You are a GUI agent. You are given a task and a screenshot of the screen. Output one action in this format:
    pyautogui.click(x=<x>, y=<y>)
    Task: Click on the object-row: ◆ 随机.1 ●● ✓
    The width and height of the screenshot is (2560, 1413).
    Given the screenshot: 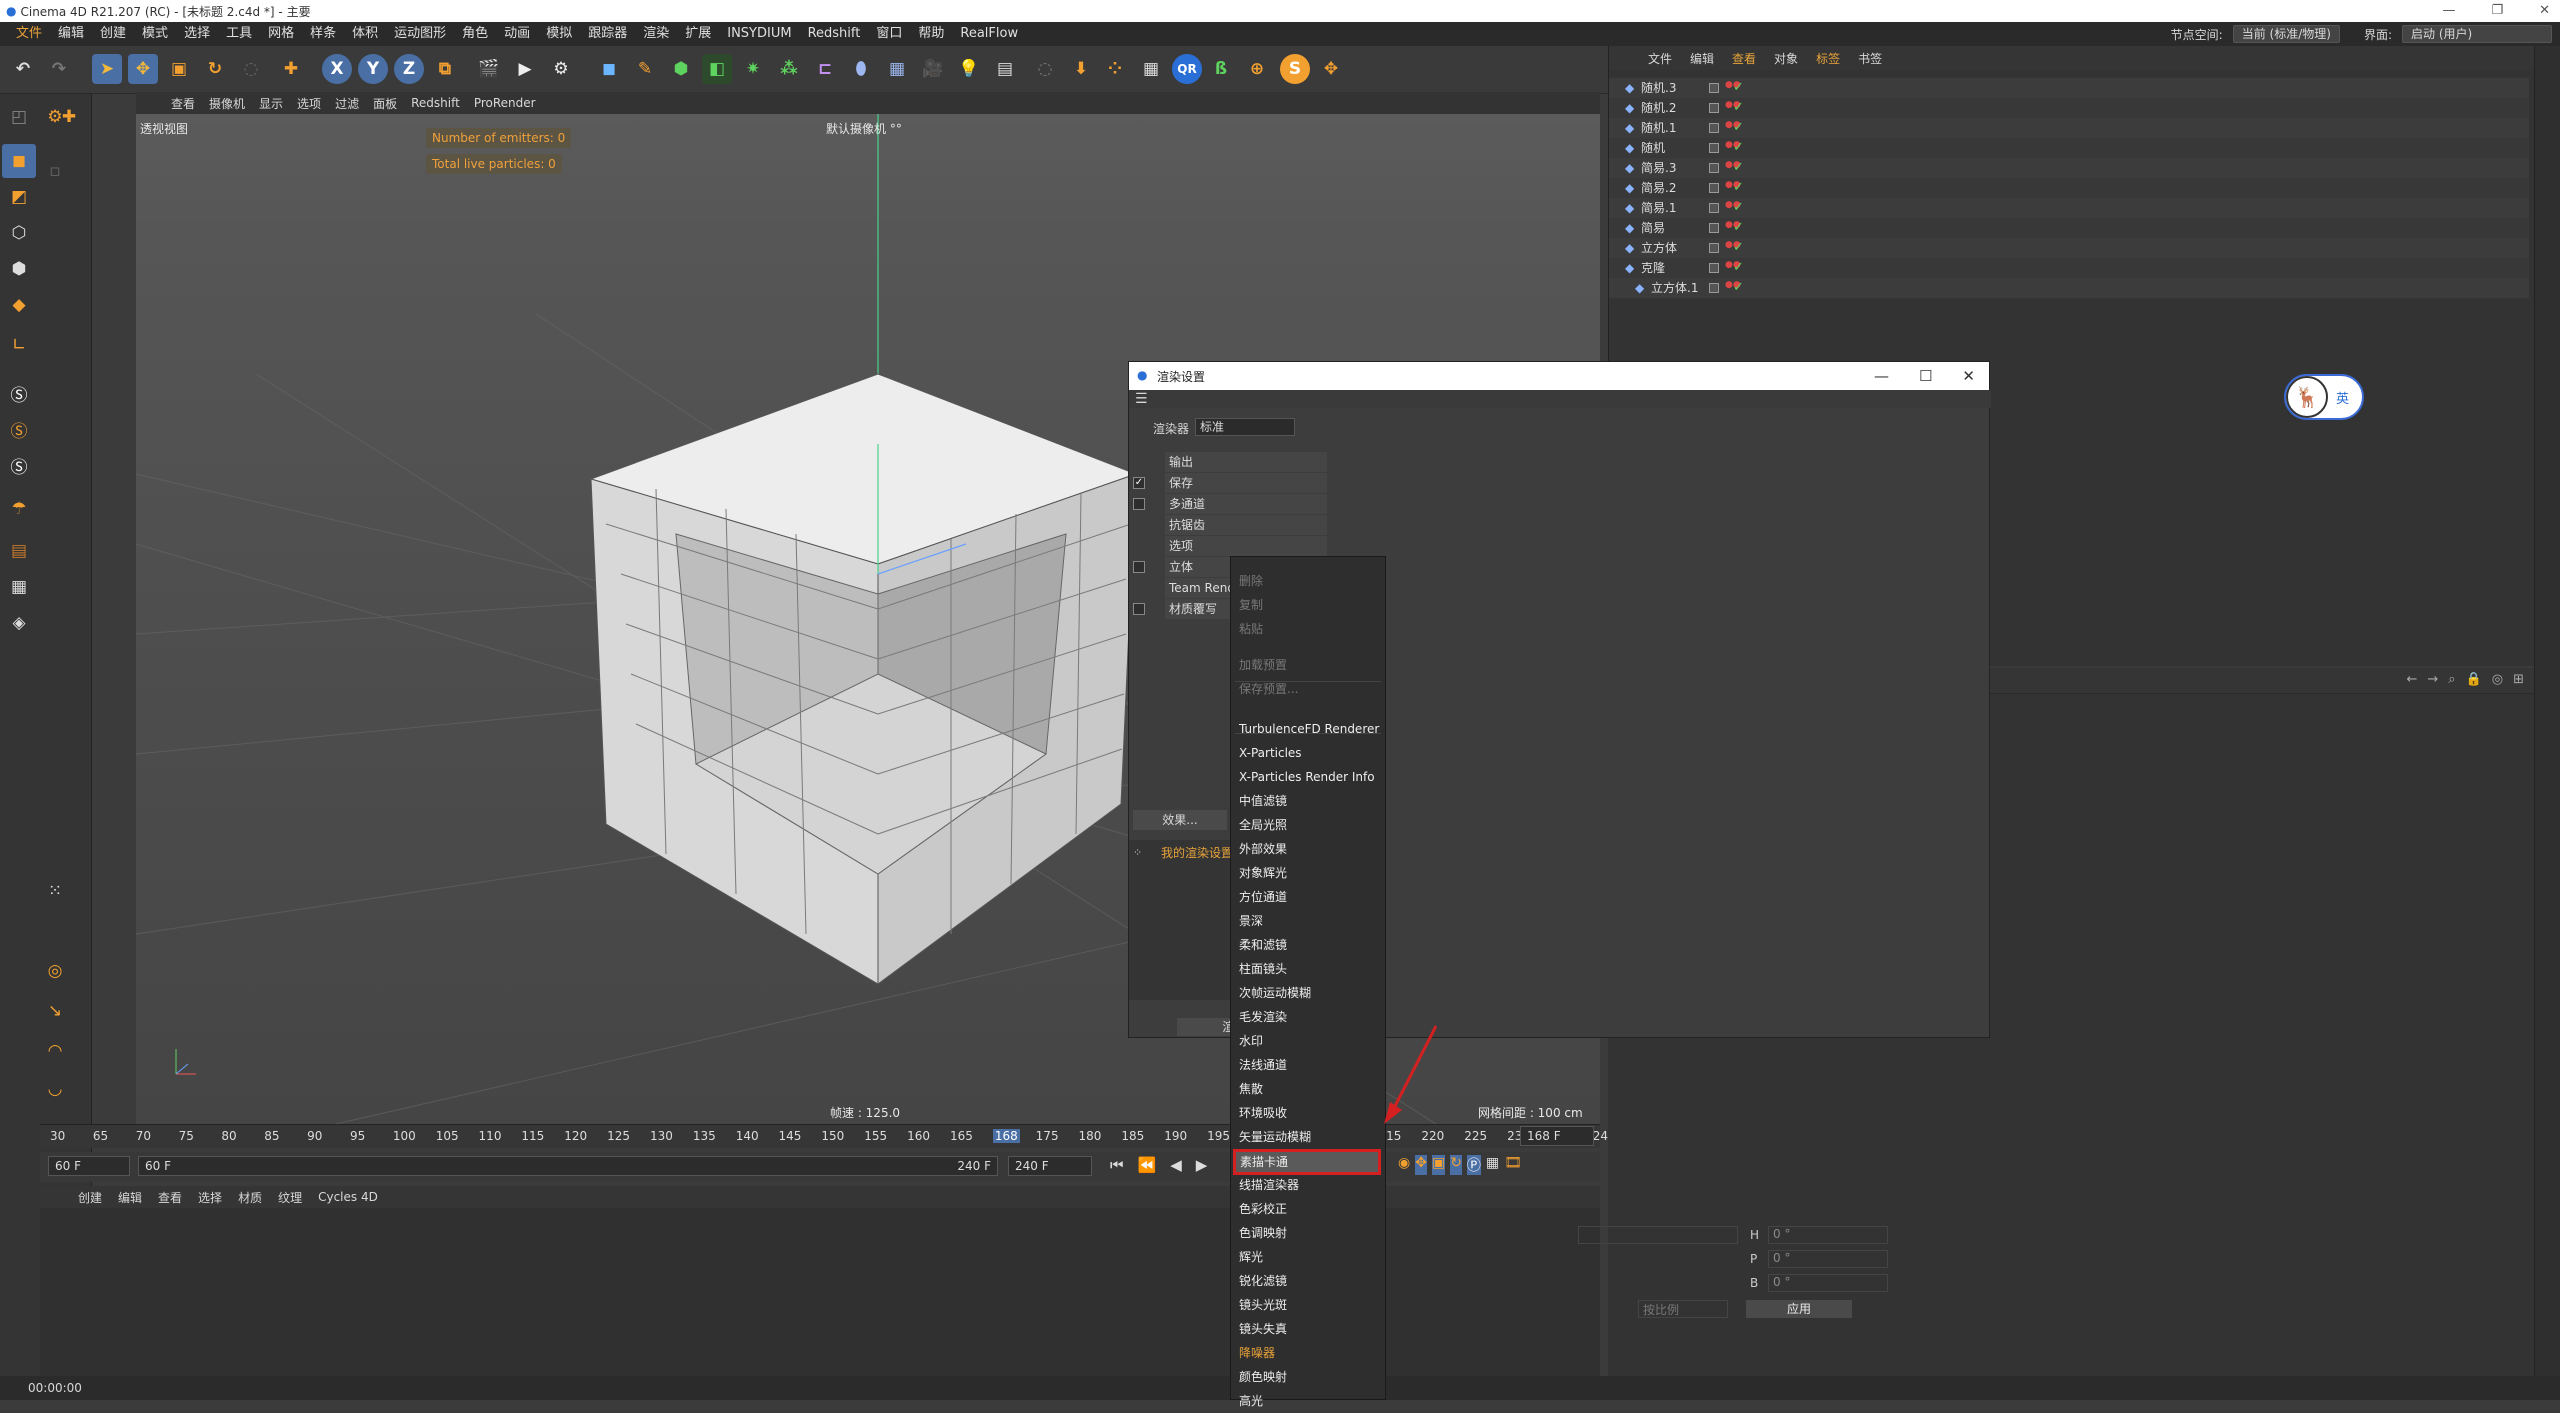 What is the action you would take?
    pyautogui.click(x=2069, y=128)
    